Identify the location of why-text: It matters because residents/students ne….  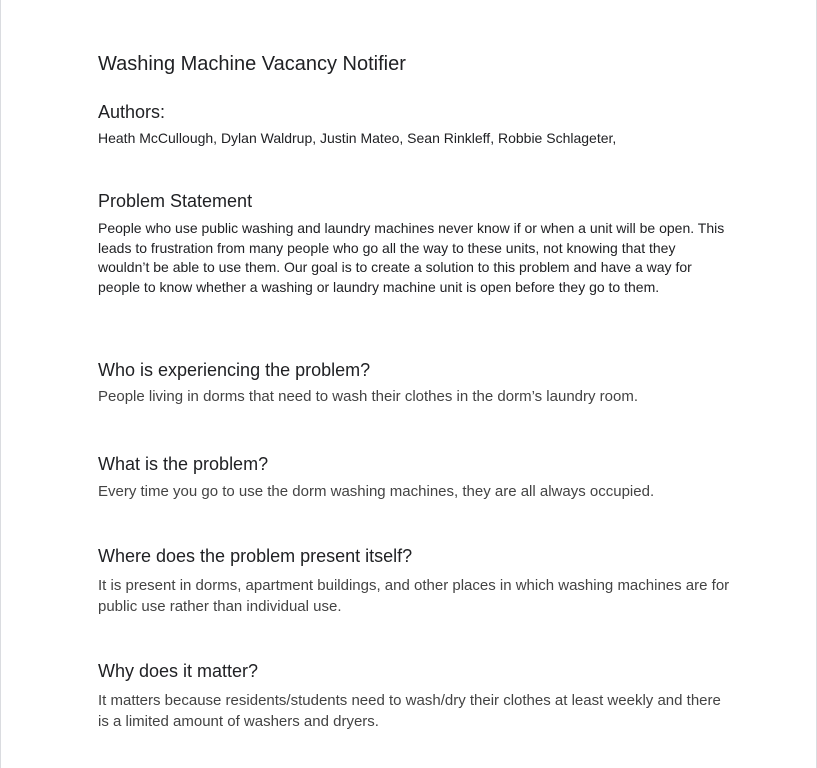
(409, 711).